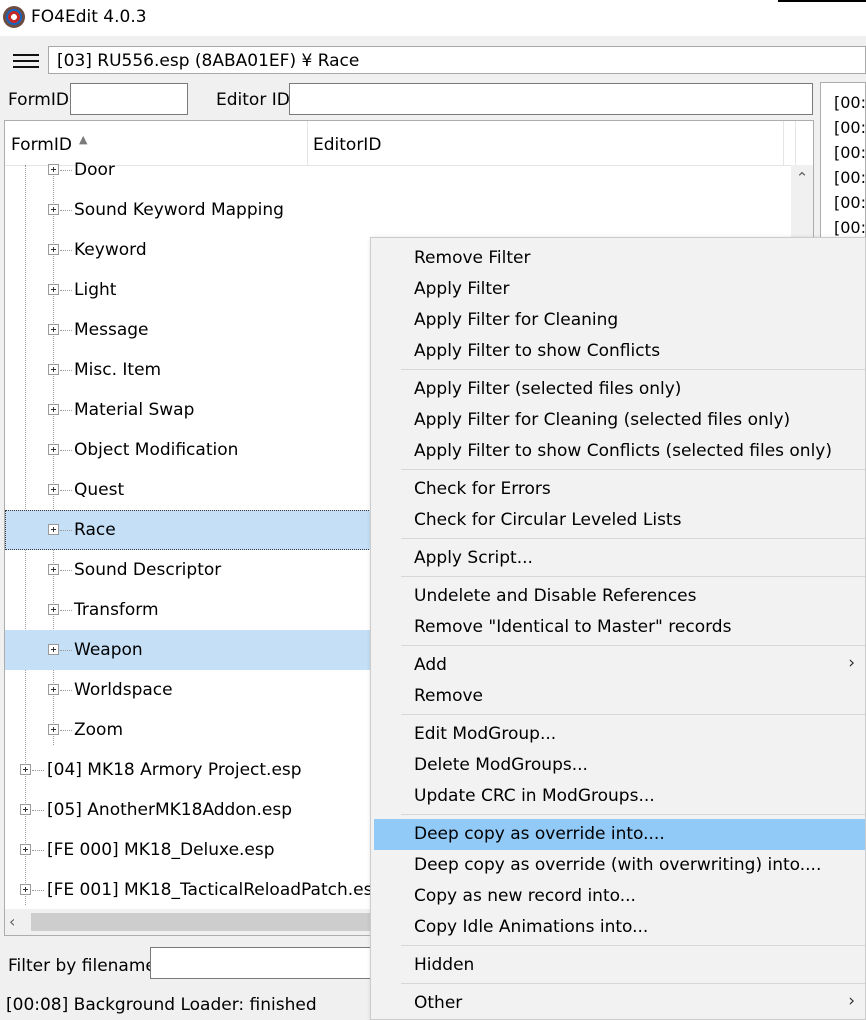 Image resolution: width=866 pixels, height=1020 pixels. I want to click on formid-filter-input, so click(129, 99).